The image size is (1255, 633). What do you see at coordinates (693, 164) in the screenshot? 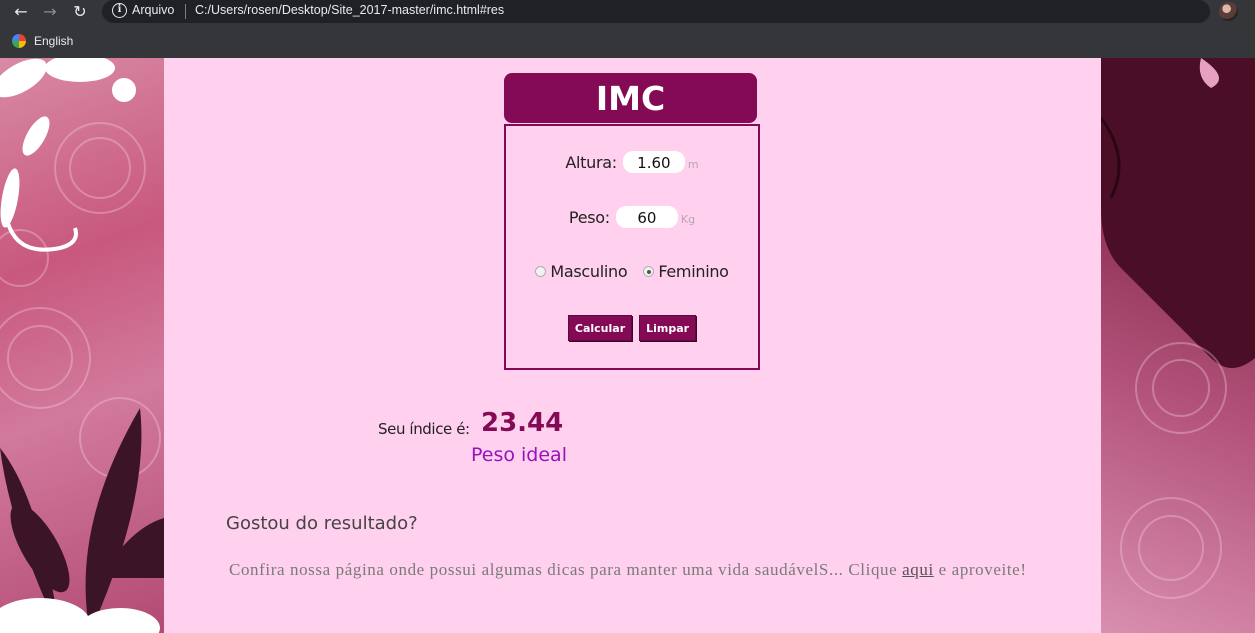
I see `altura-unit: m` at bounding box center [693, 164].